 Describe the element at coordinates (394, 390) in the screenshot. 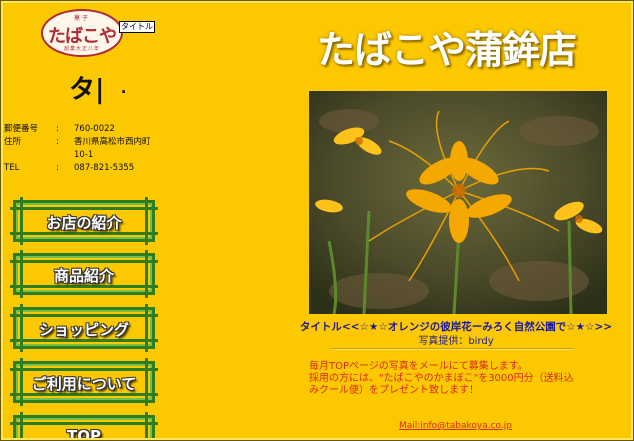

I see `notice-line-3: みクール便）をプレゼント致します！` at that location.